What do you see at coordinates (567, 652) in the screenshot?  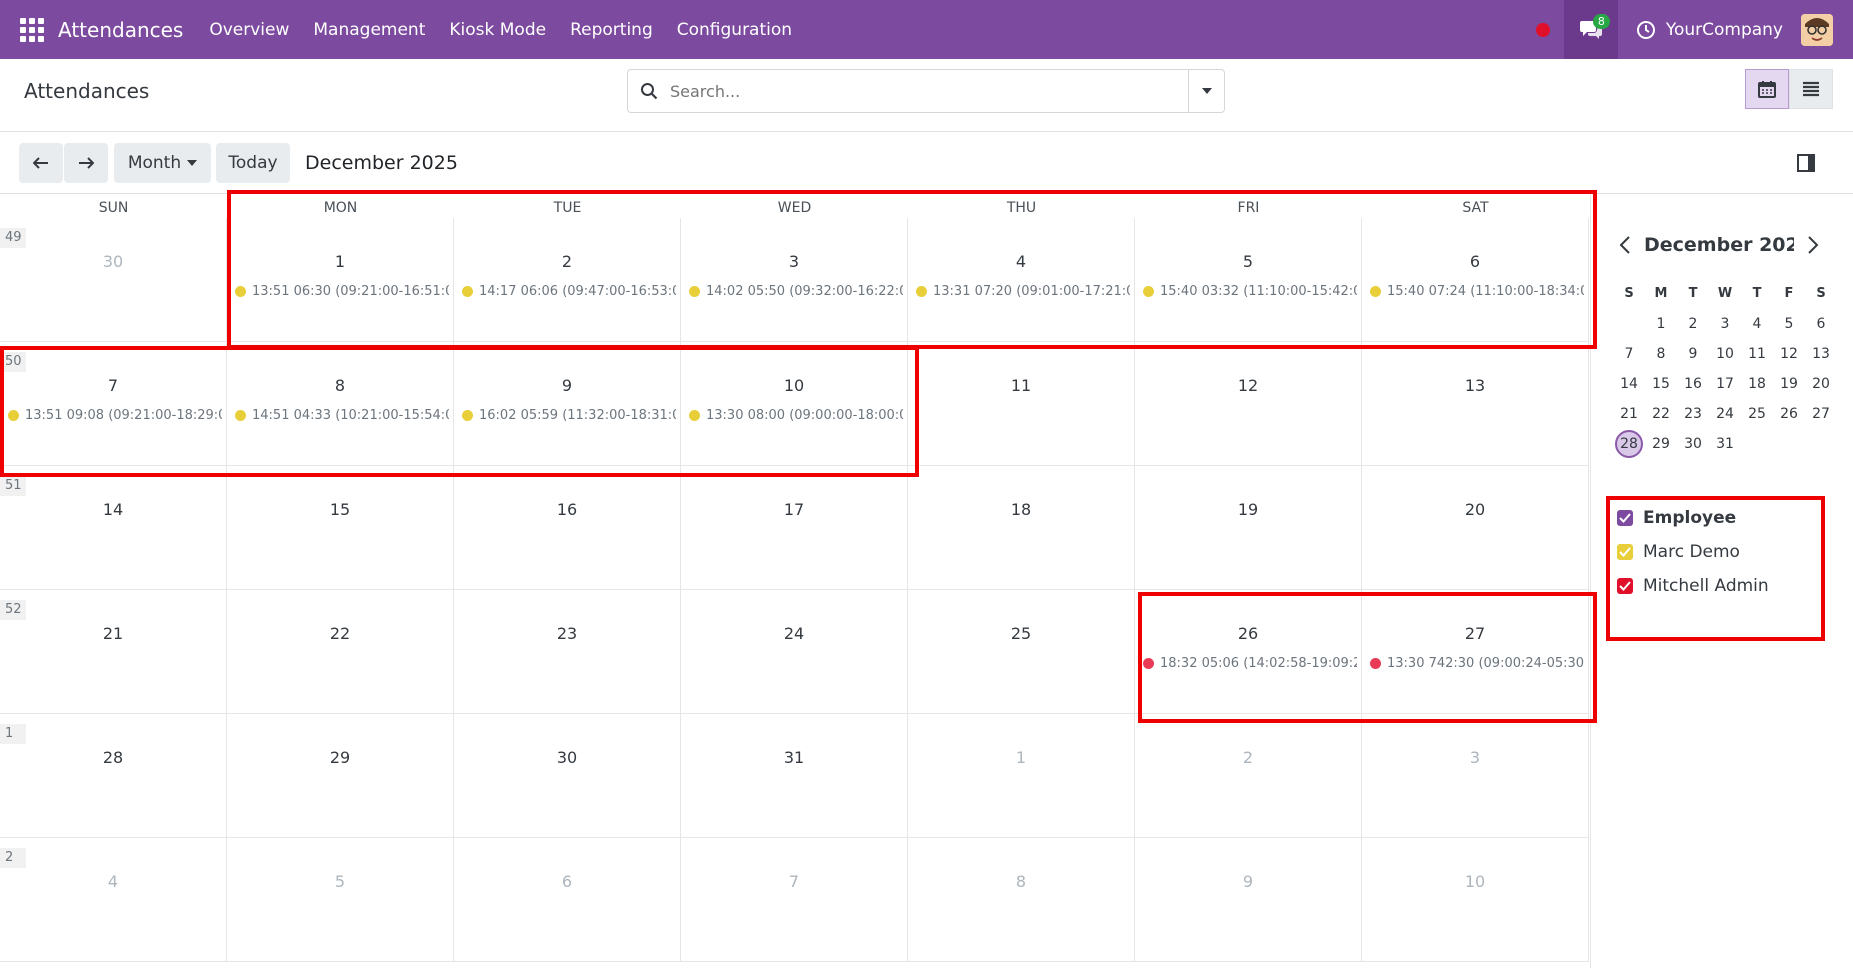 I see `calendar-day-cell: 23` at bounding box center [567, 652].